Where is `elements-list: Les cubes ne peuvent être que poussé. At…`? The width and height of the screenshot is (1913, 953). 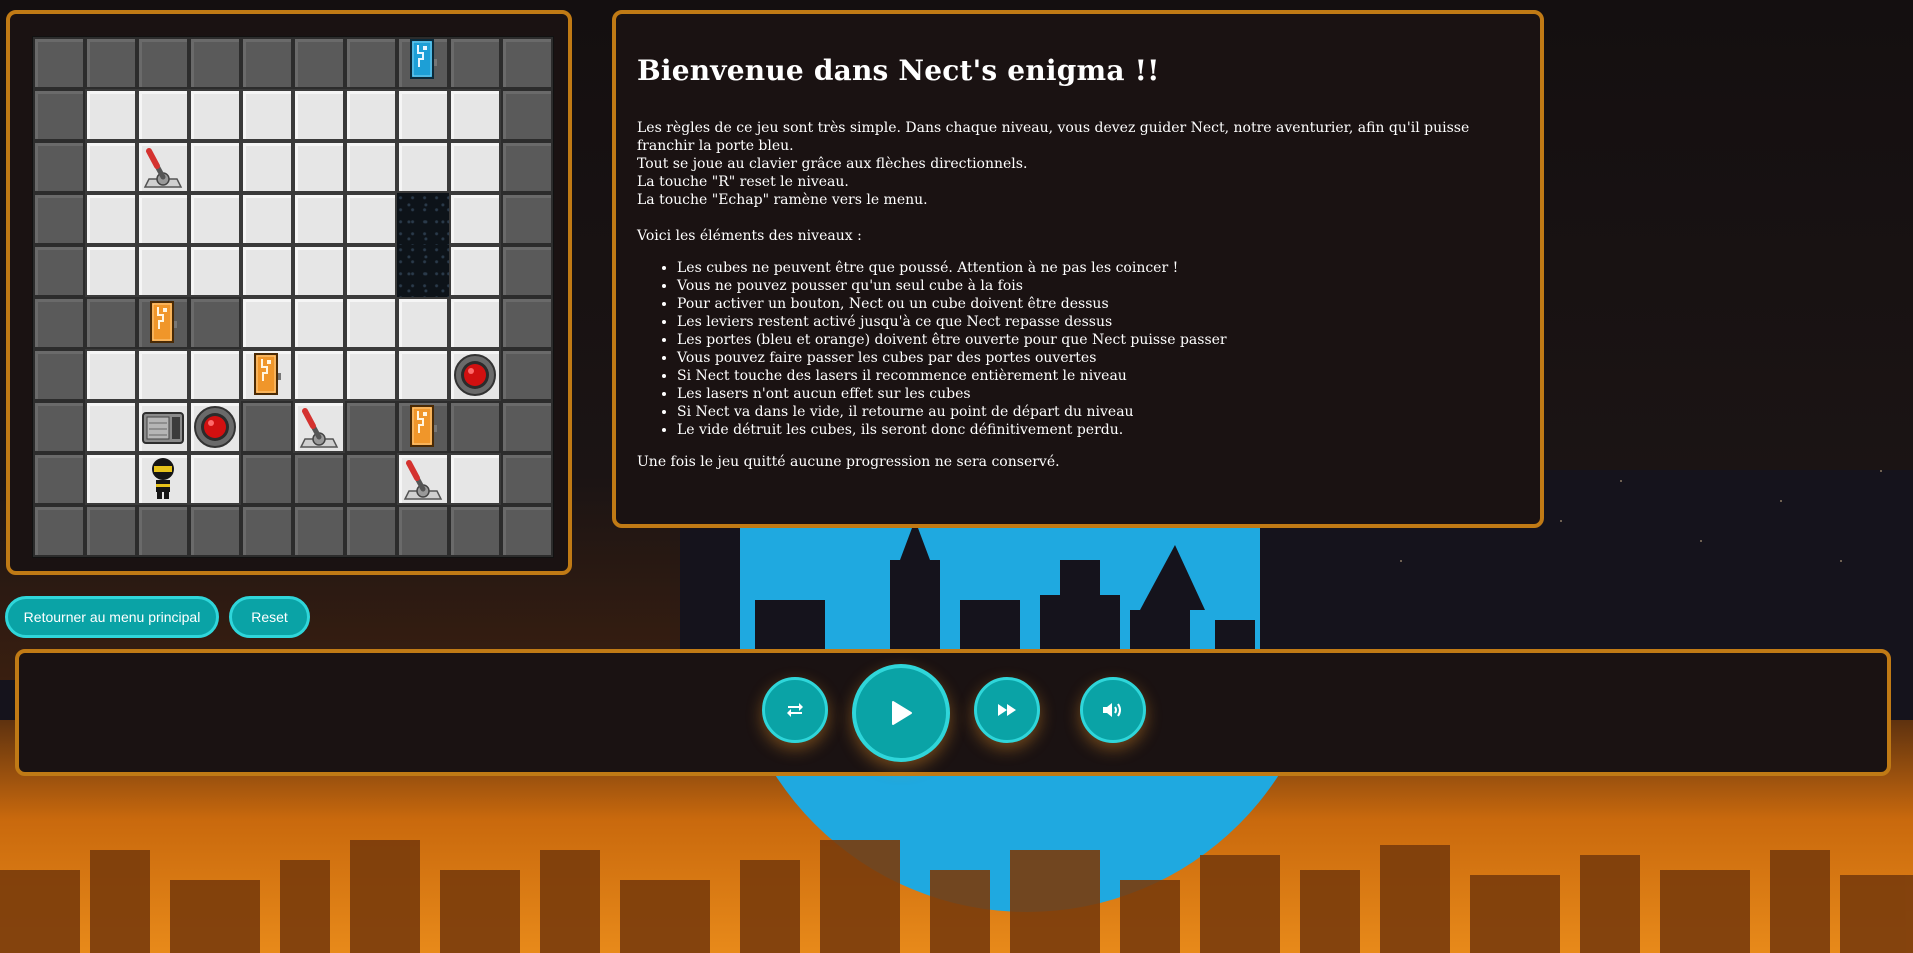 elements-list: Les cubes ne peuvent être que poussé. At… is located at coordinates (1098, 349).